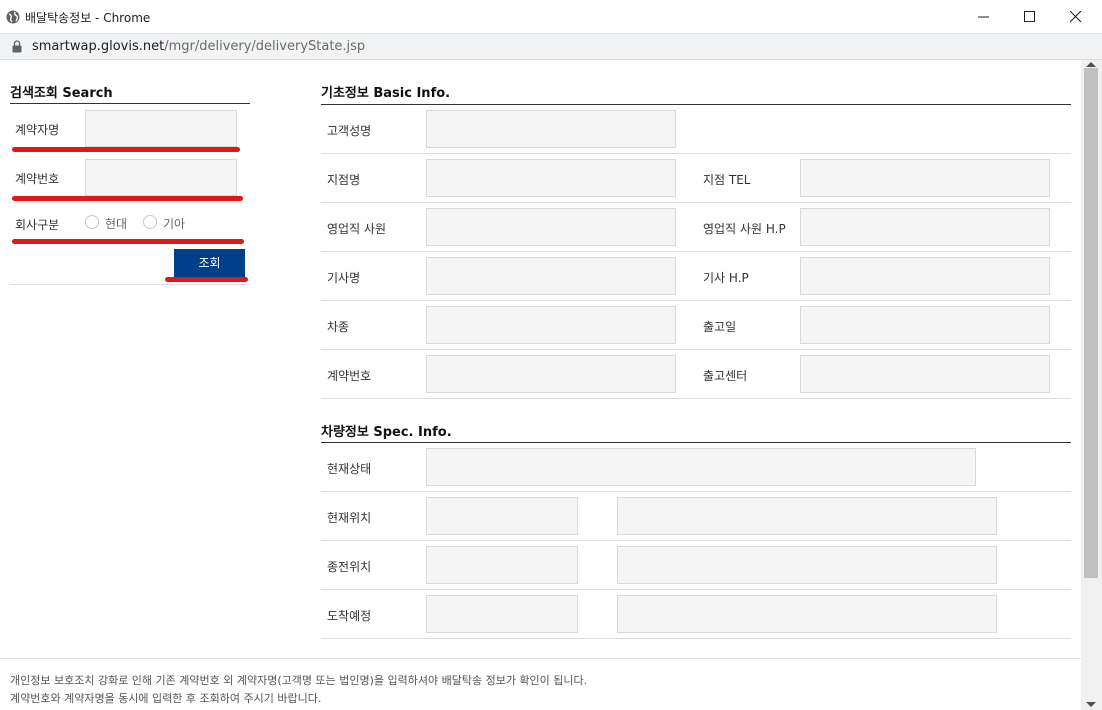  I want to click on basic-title-divider, so click(696, 104).